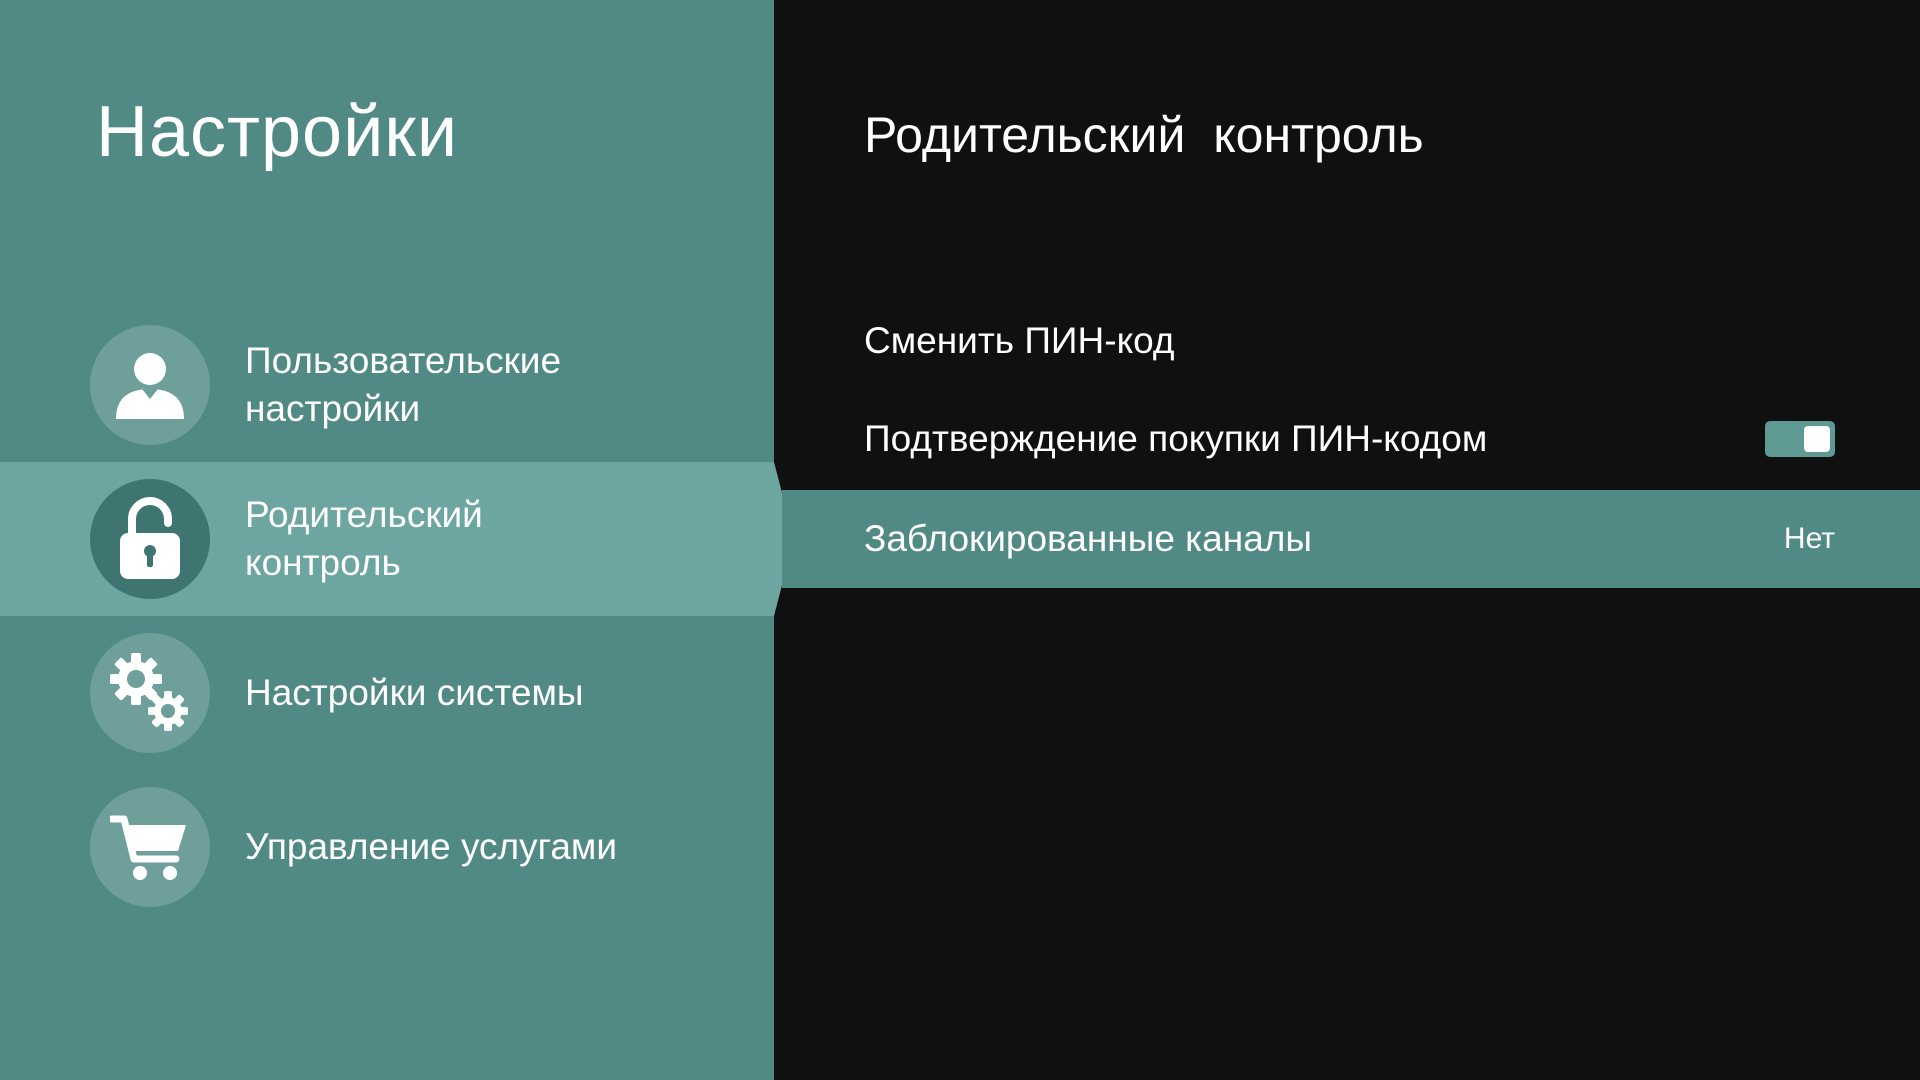 The image size is (1920, 1080). What do you see at coordinates (414, 692) in the screenshot?
I see `sidebar-item-label: Настройки системы` at bounding box center [414, 692].